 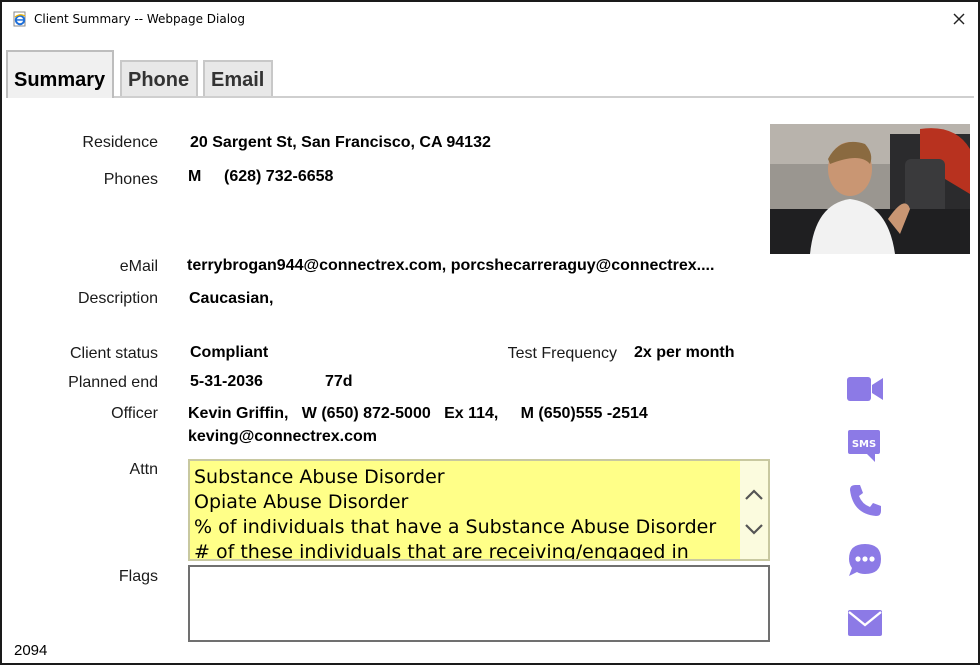 I want to click on chevron-down-icon, so click(x=754, y=529).